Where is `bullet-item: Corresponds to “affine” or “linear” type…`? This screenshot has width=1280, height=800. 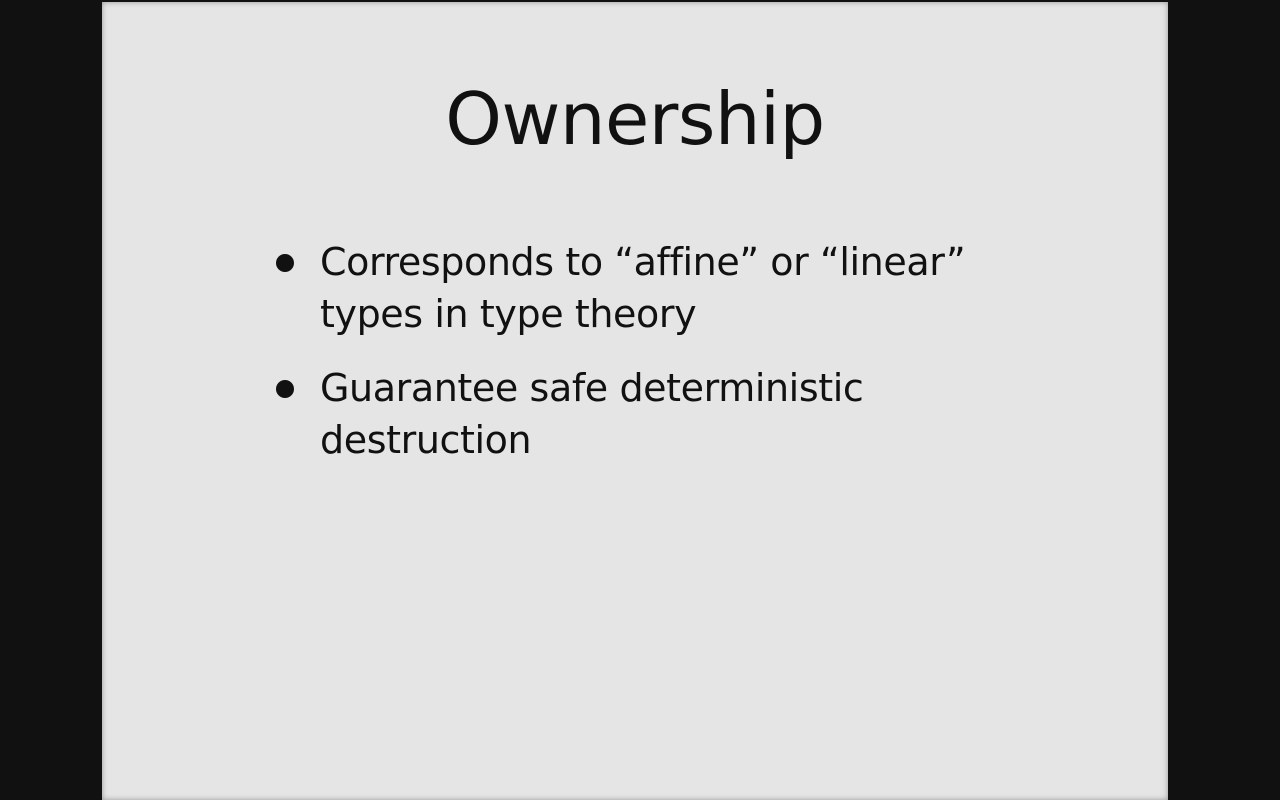 bullet-item: Corresponds to “affine” or “linear” type… is located at coordinates (672, 288).